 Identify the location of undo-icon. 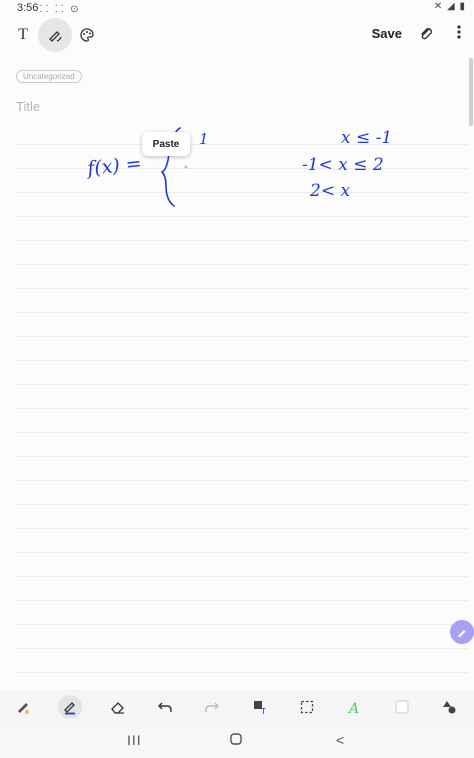
(165, 707).